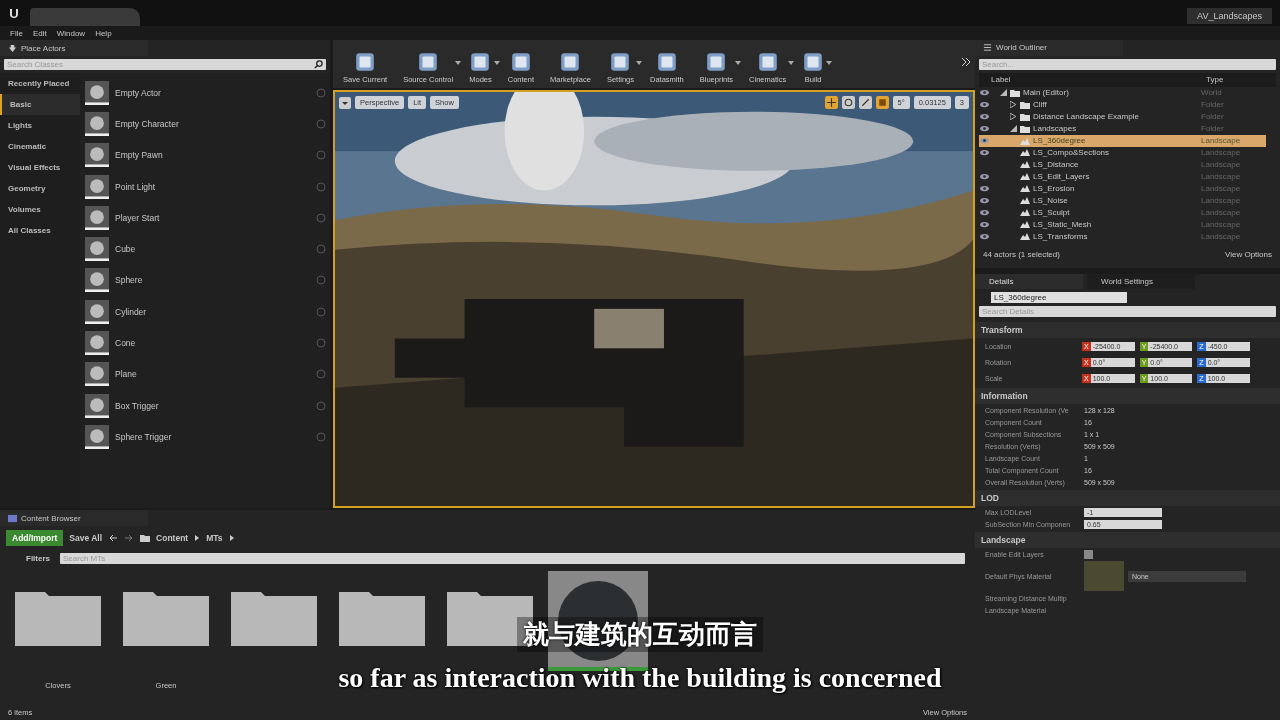  I want to click on category-tab: Lights, so click(40, 125).